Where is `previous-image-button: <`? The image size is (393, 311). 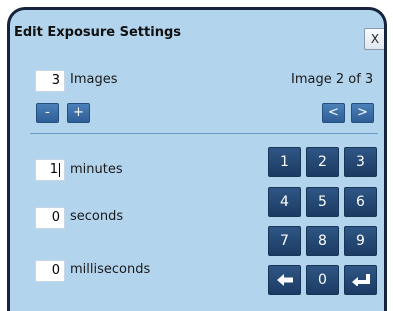
previous-image-button: < is located at coordinates (333, 113).